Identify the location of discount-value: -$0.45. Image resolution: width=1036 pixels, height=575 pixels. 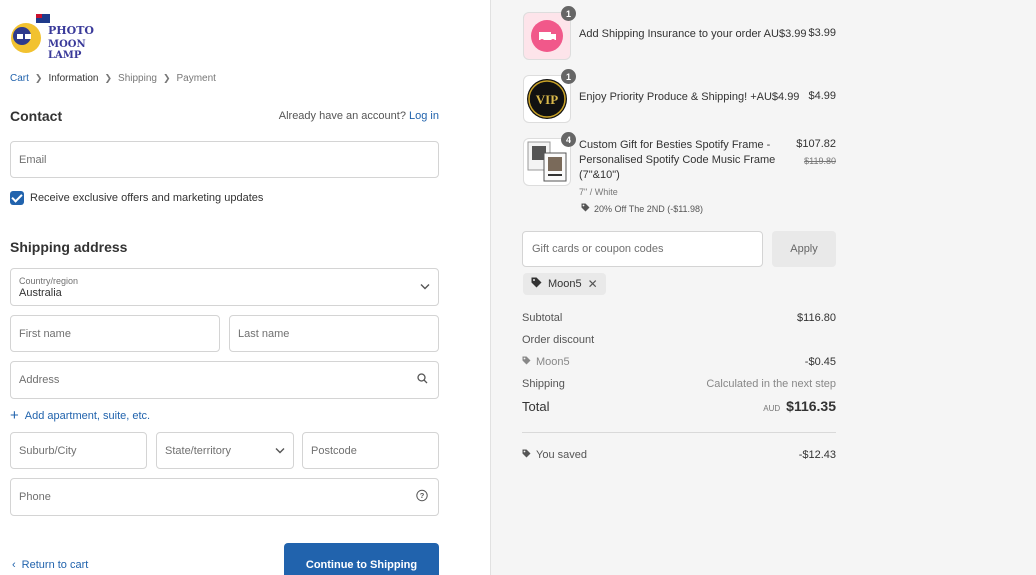
(820, 362).